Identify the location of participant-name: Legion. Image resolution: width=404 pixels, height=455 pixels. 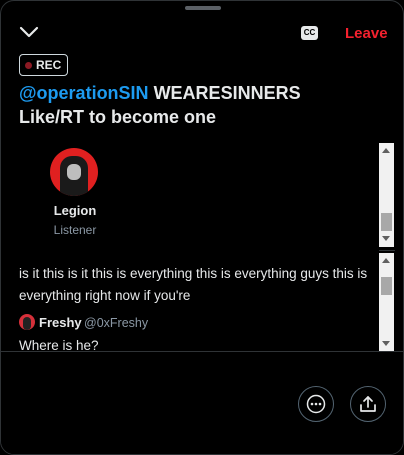
(75, 210).